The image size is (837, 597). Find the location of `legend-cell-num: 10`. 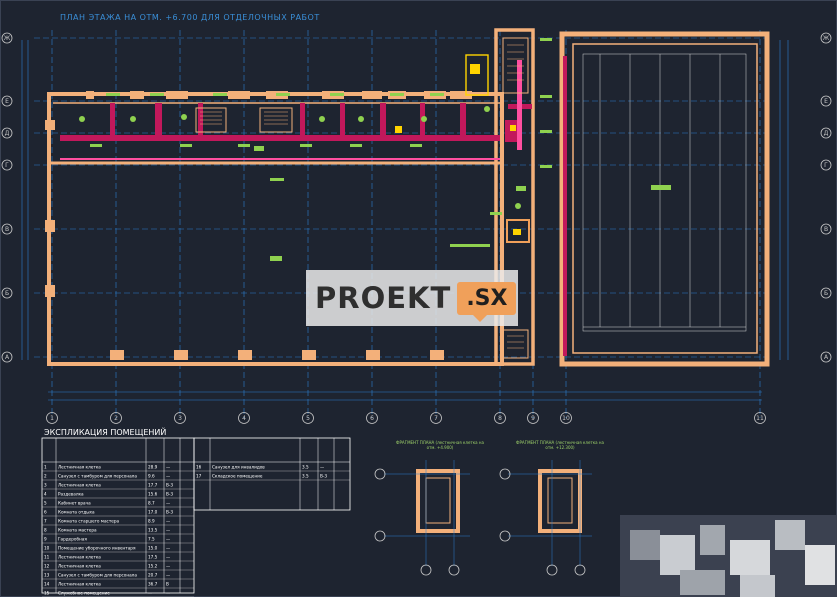

legend-cell-num: 10 is located at coordinates (47, 548).